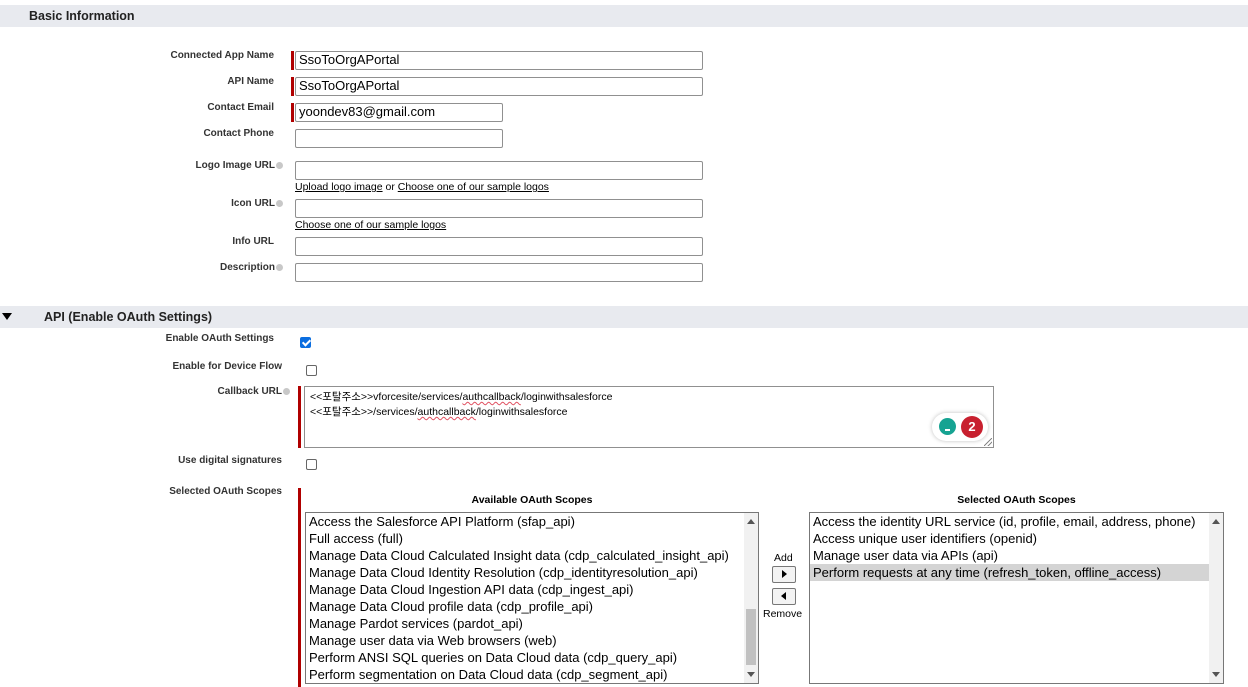  What do you see at coordinates (191, 267) in the screenshot?
I see `description-label: Description` at bounding box center [191, 267].